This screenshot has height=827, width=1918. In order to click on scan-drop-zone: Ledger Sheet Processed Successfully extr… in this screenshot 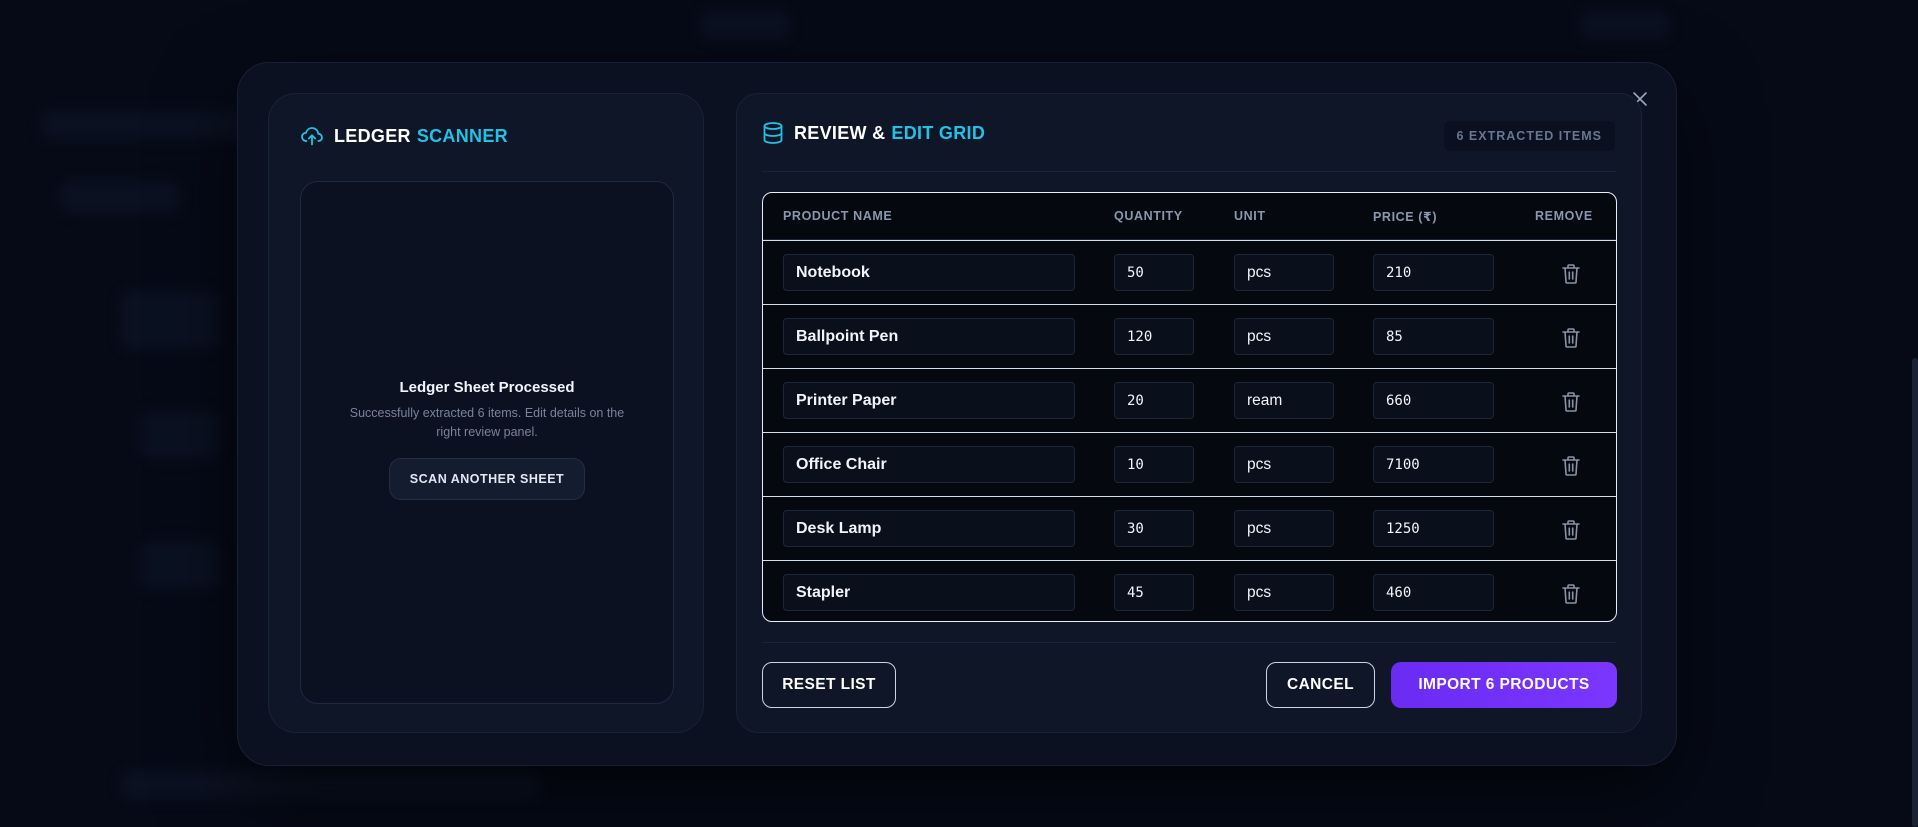, I will do `click(487, 442)`.